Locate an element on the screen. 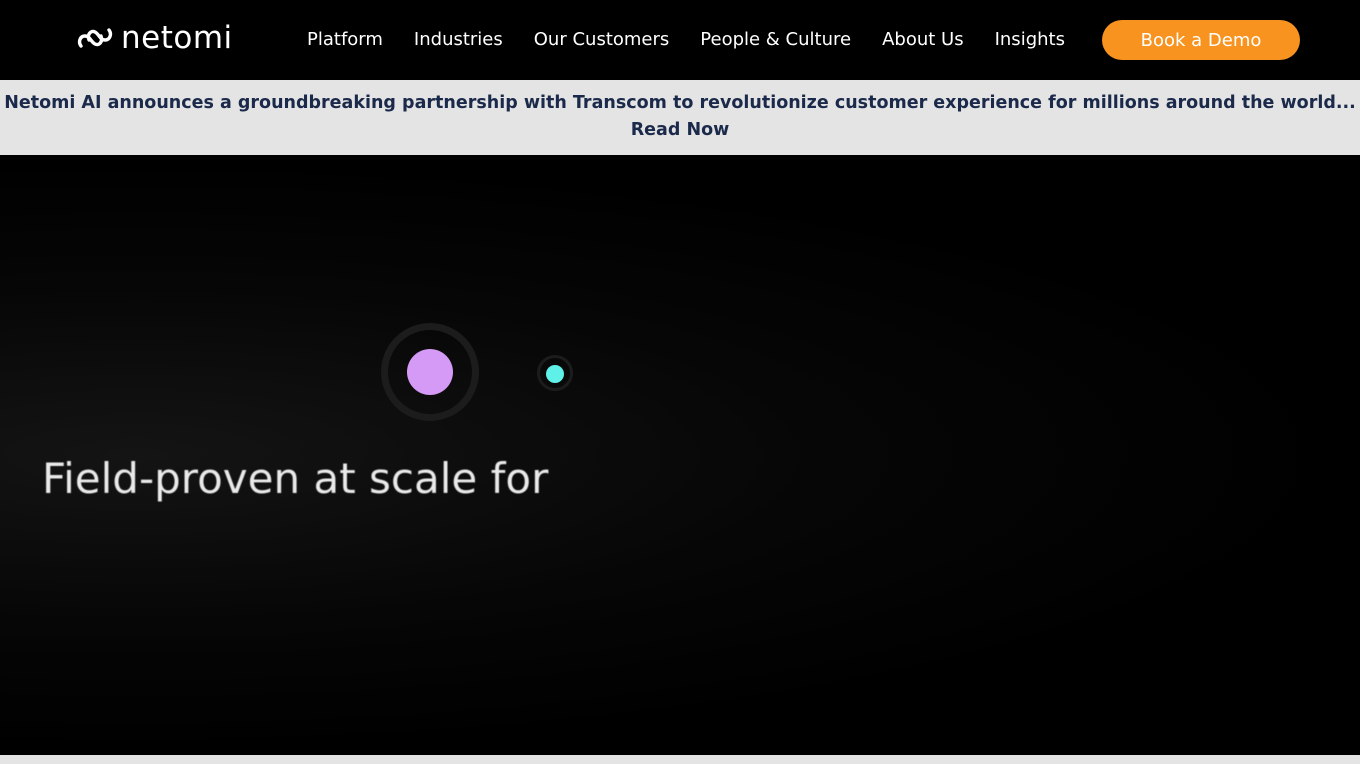 This screenshot has width=1360, height=764. nav-insights: Insights is located at coordinates (1030, 40).